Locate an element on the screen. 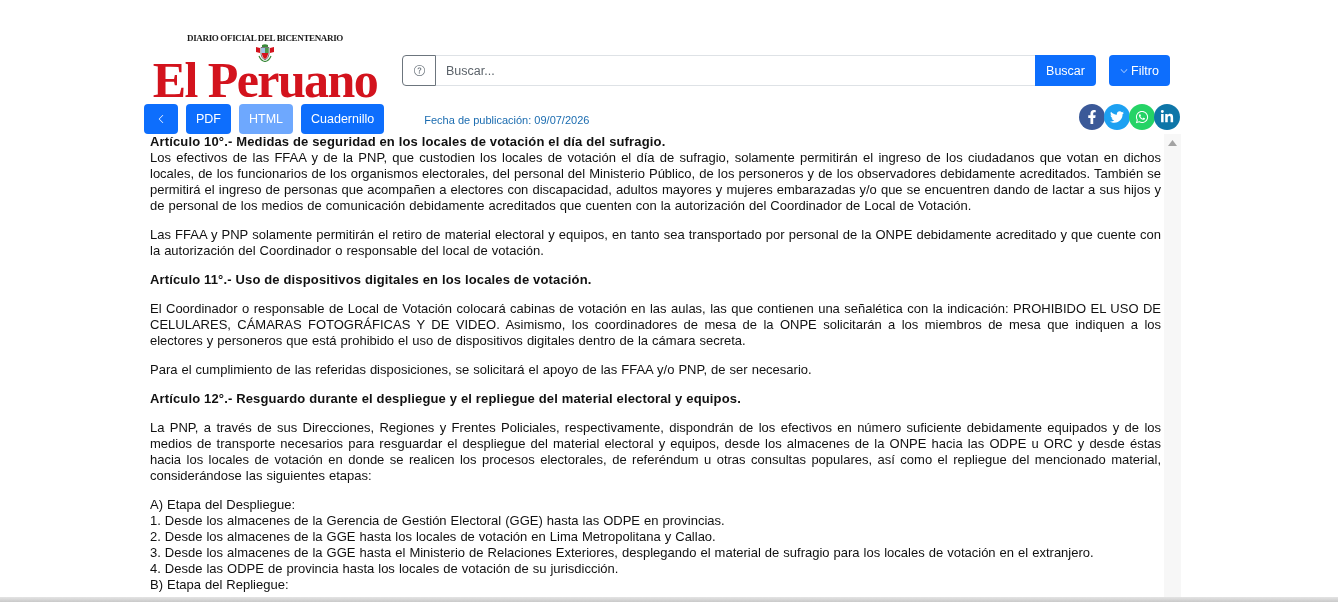 Image resolution: width=1338 pixels, height=602 pixels. list-line: A) Etapa del Despliegue: is located at coordinates (223, 505).